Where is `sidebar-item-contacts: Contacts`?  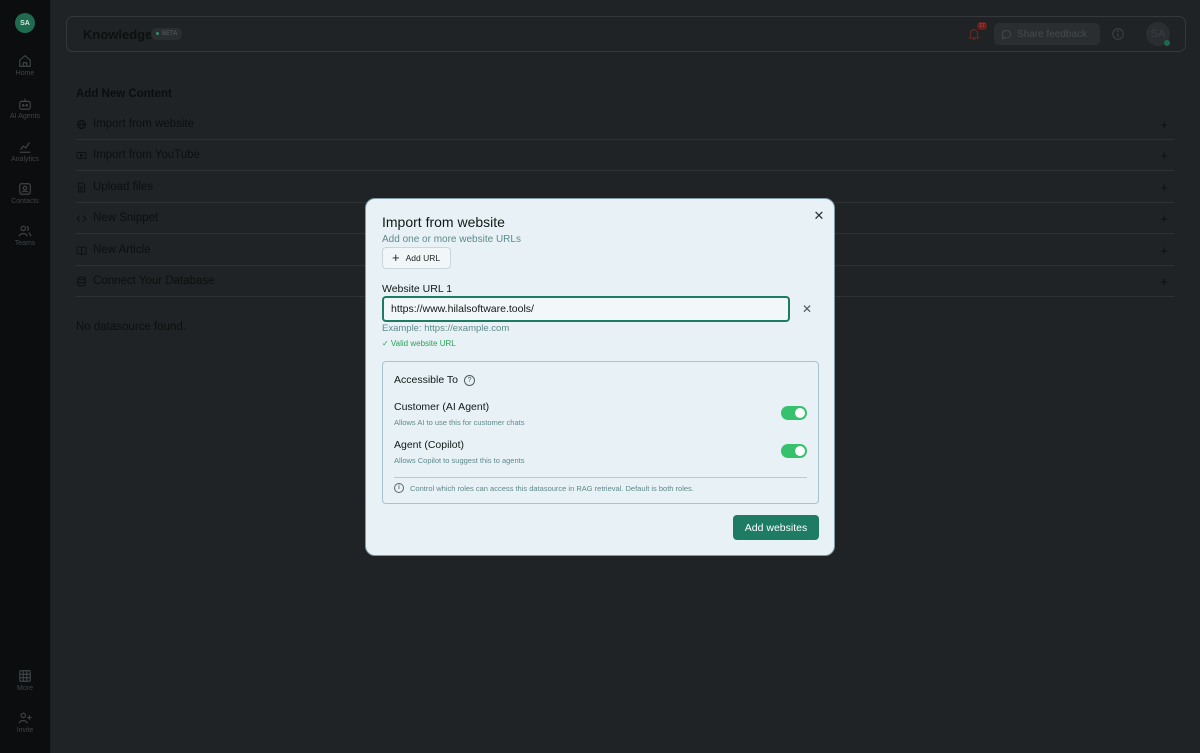 sidebar-item-contacts: Contacts is located at coordinates (25, 193).